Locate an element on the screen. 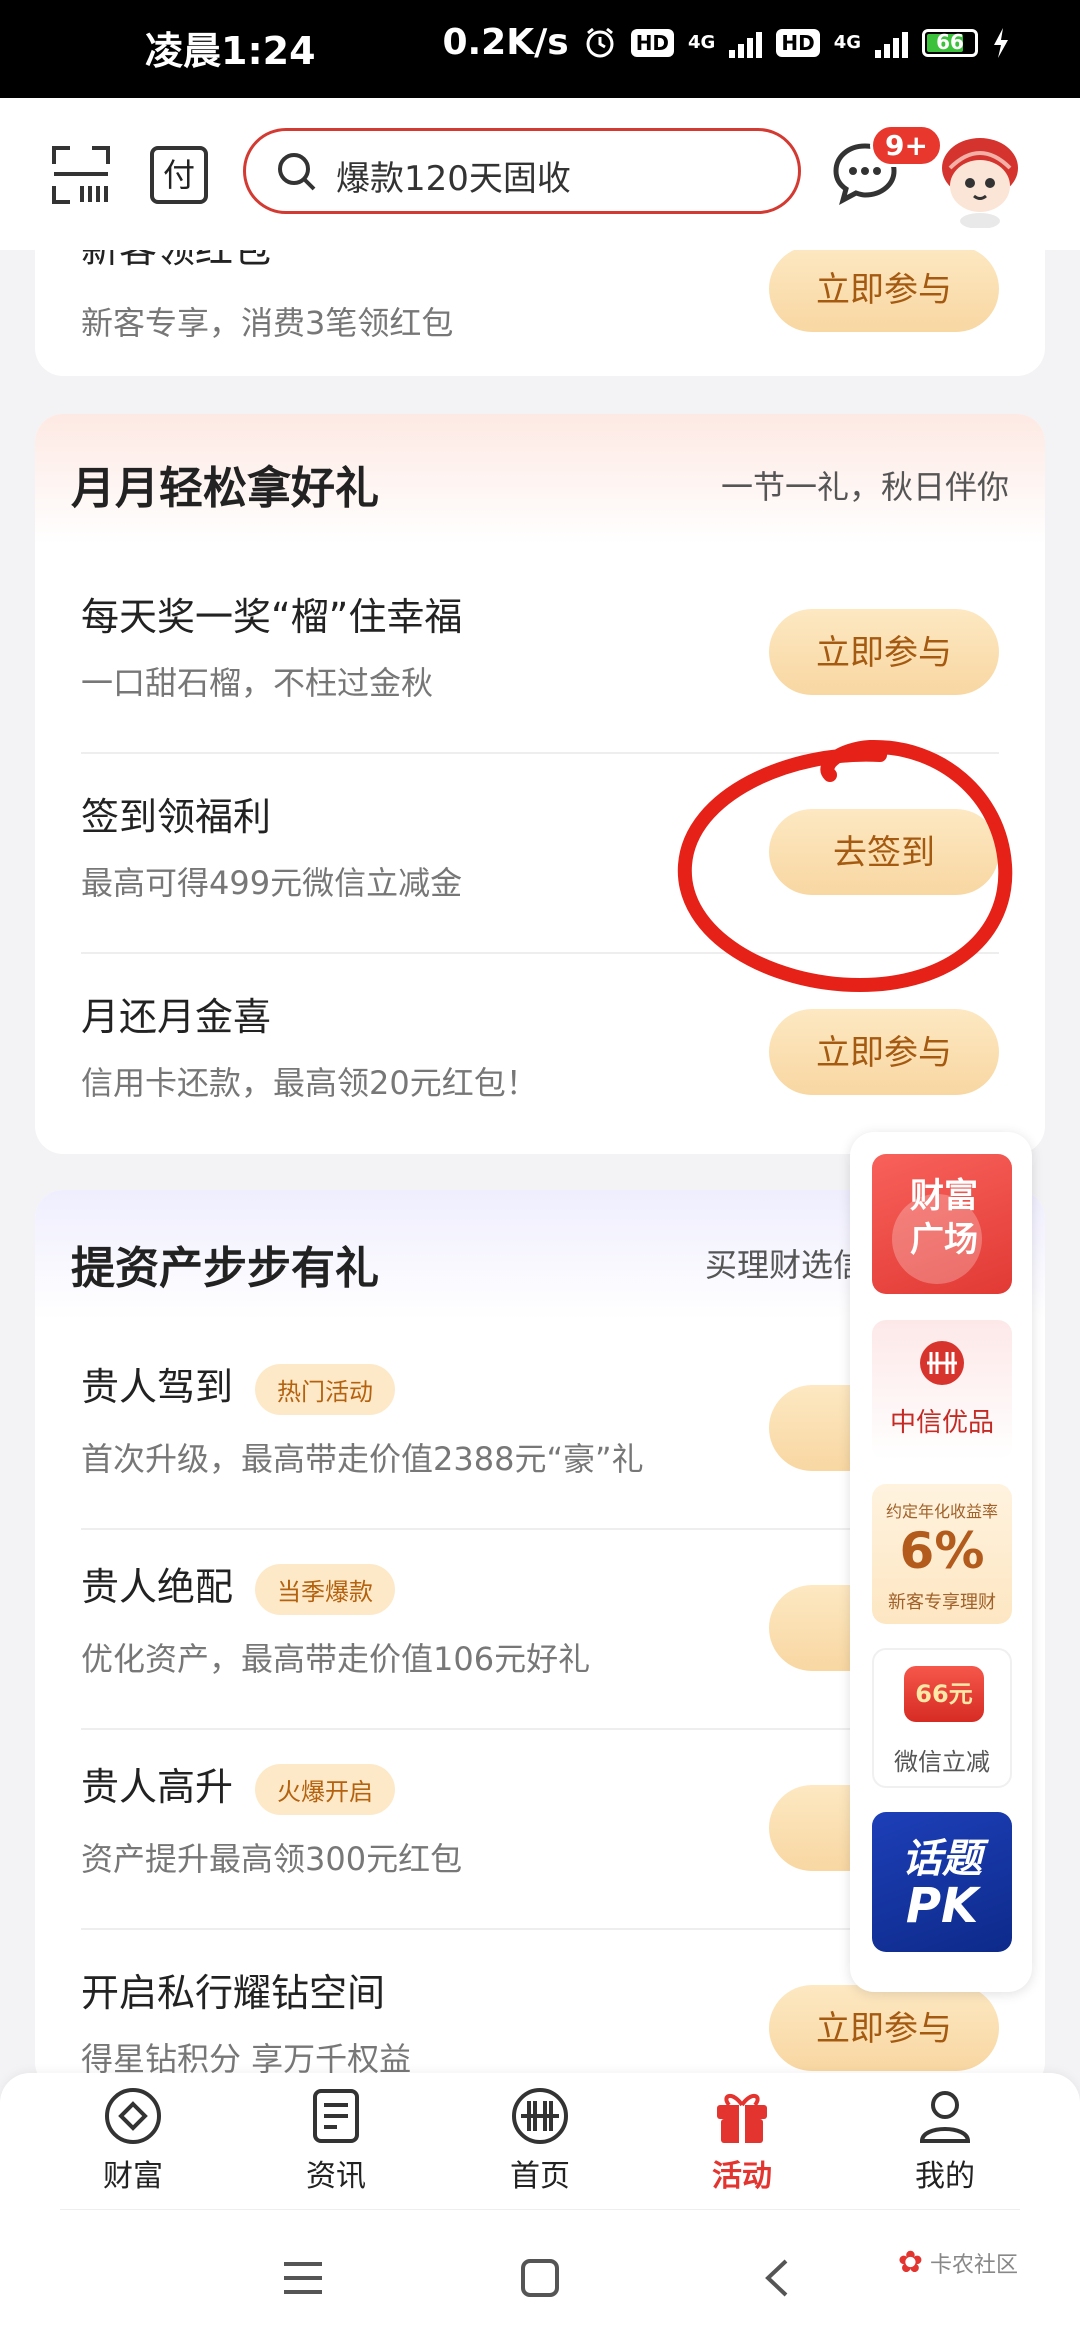 The height and width of the screenshot is (2340, 1080). sign-in-button: 去签到 is located at coordinates (884, 852).